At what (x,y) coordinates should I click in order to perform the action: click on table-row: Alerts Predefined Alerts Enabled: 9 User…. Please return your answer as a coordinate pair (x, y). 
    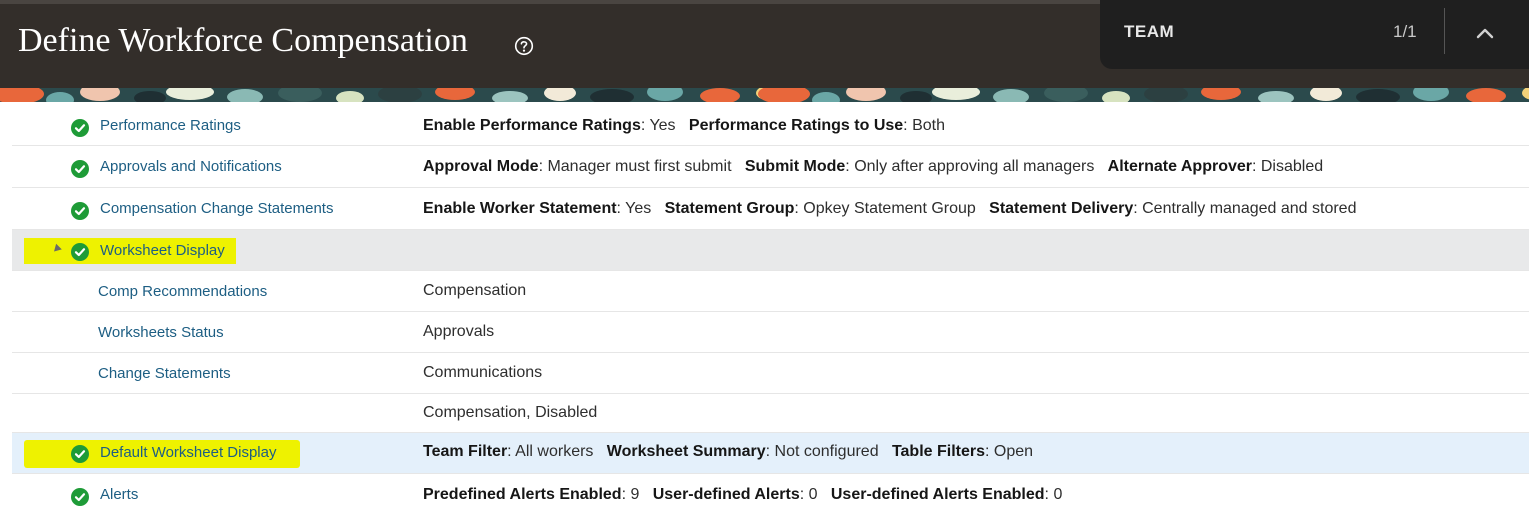
    Looking at the image, I should click on (770, 494).